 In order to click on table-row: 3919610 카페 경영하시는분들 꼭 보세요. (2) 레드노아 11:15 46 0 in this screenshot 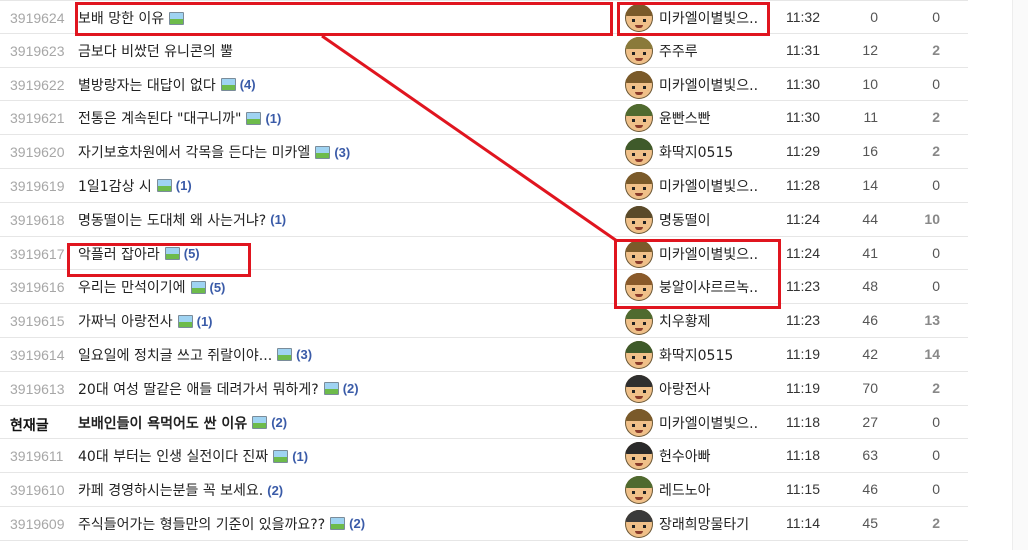, I will do `click(484, 490)`.